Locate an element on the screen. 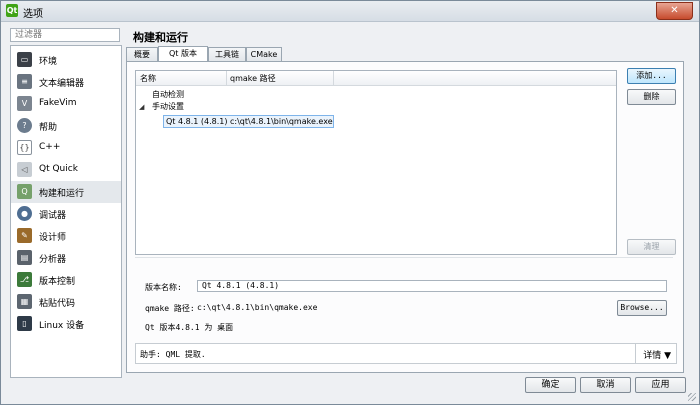  expand-arrow-icon: ◢ is located at coordinates (141, 107).